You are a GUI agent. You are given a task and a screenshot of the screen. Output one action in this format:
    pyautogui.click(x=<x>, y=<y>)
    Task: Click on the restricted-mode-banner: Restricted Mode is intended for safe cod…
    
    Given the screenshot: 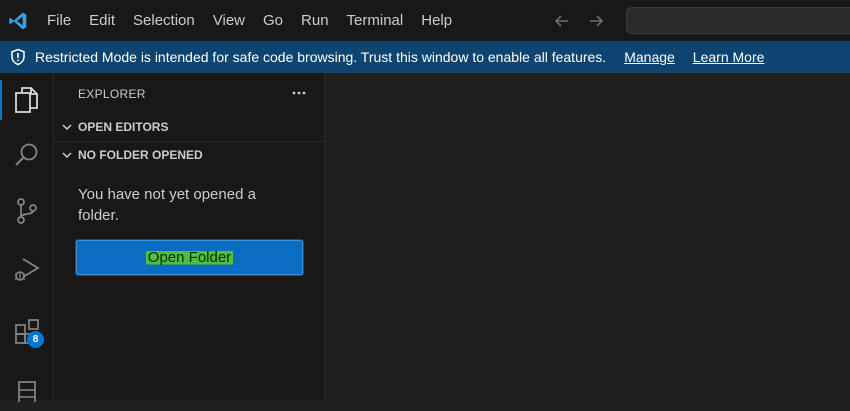 What is the action you would take?
    pyautogui.click(x=425, y=57)
    